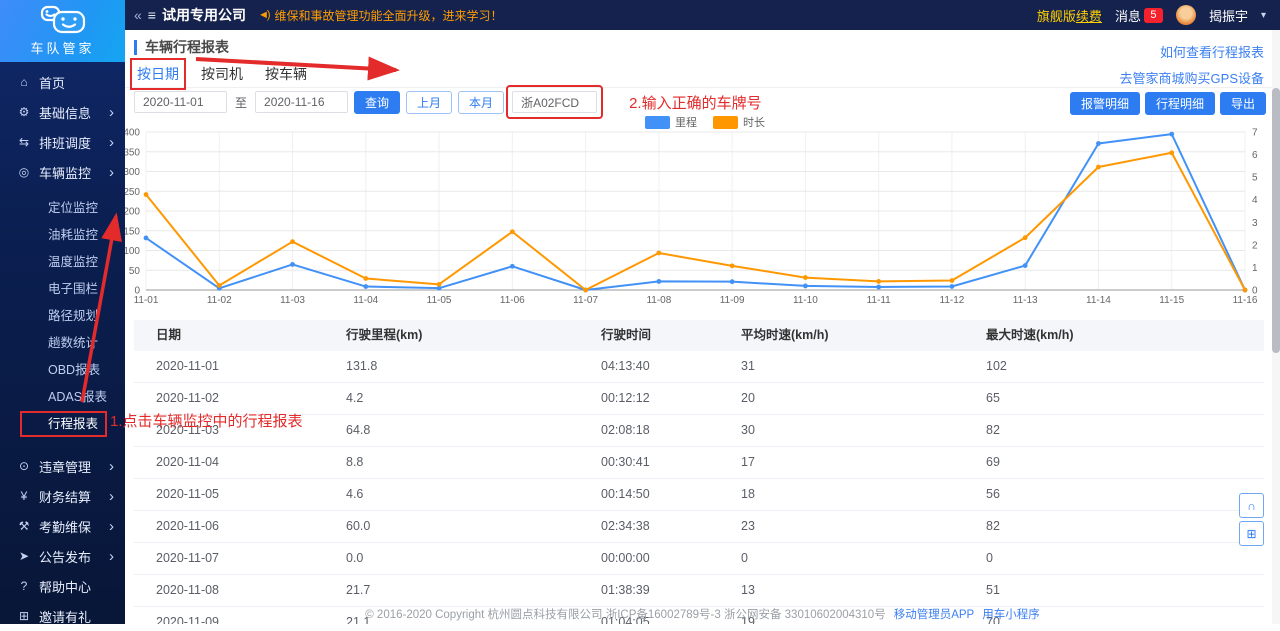  I want to click on table-header-cell: 行驶里程(km), so click(384, 335).